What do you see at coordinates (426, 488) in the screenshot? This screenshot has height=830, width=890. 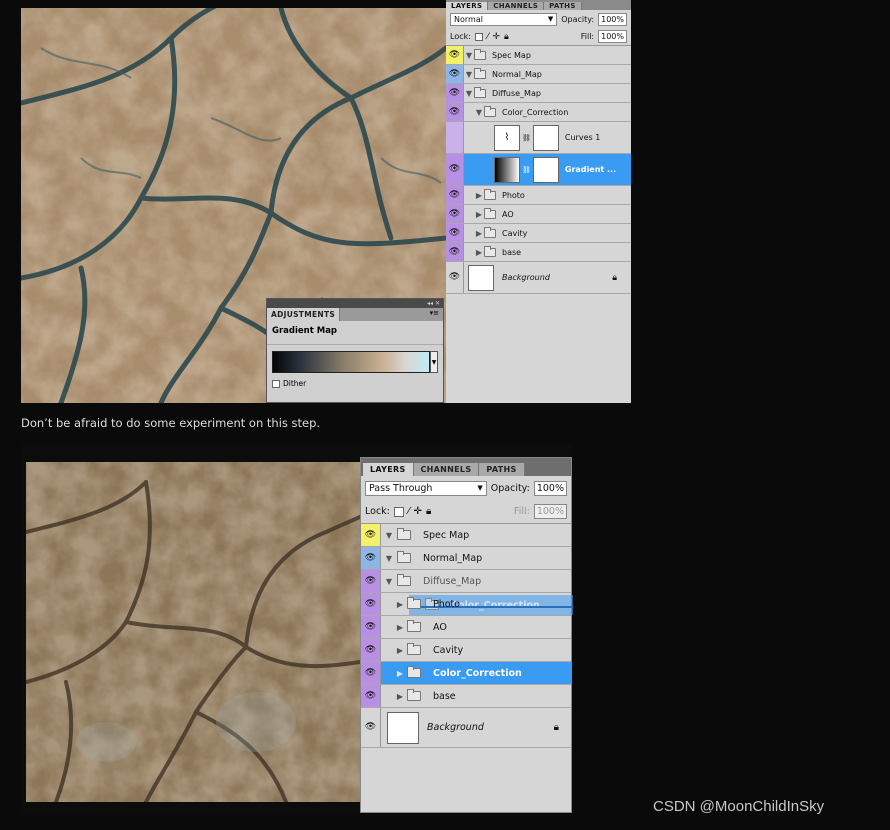 I see `blend-mode-select: Pass Through ▼` at bounding box center [426, 488].